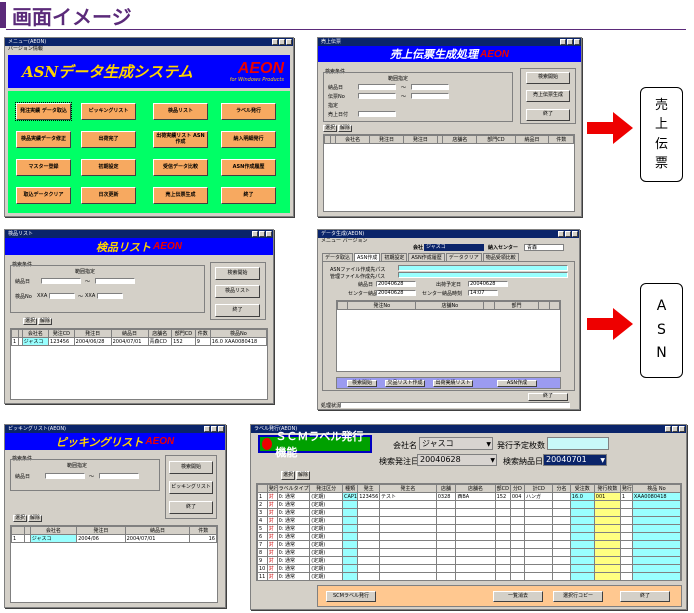 This screenshot has width=694, height=613. Describe the element at coordinates (351, 596) in the screenshot. I see `scm-label-issue-button: SCMラベル発行` at that location.